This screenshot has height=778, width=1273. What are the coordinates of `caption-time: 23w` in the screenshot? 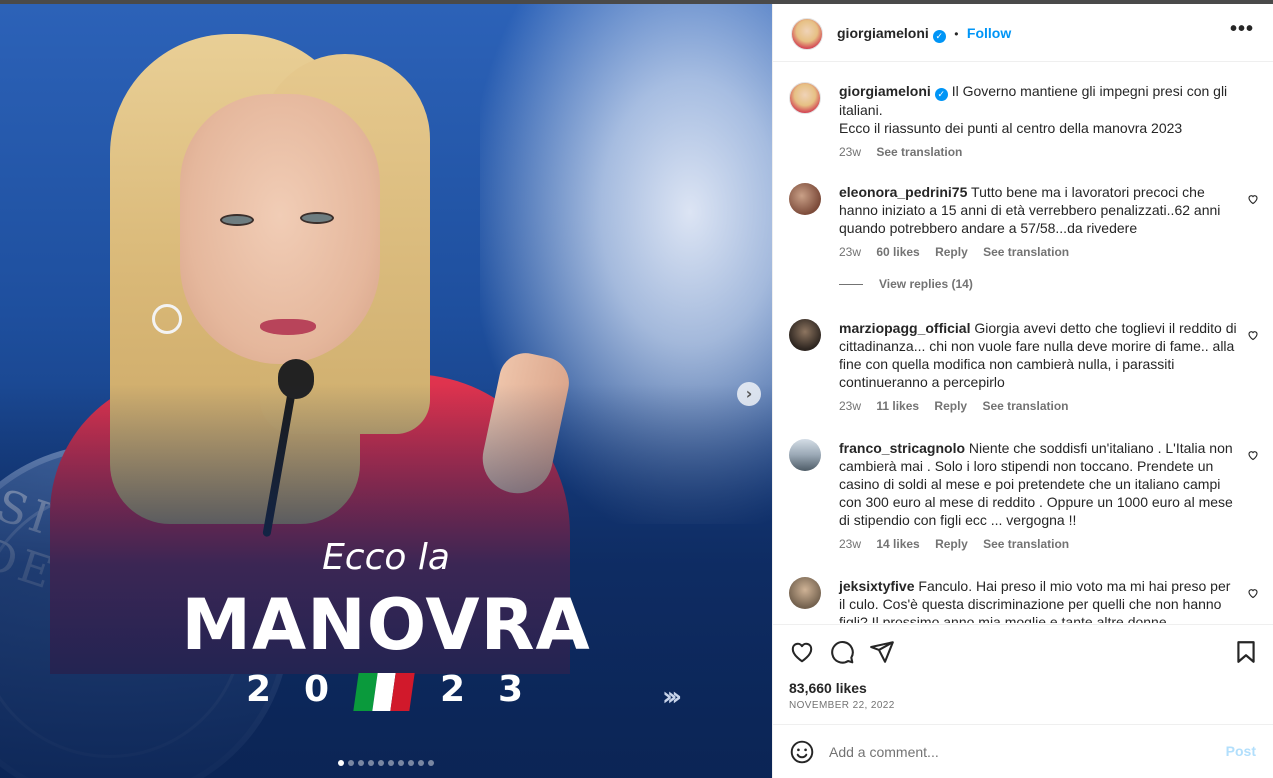 It's located at (850, 152).